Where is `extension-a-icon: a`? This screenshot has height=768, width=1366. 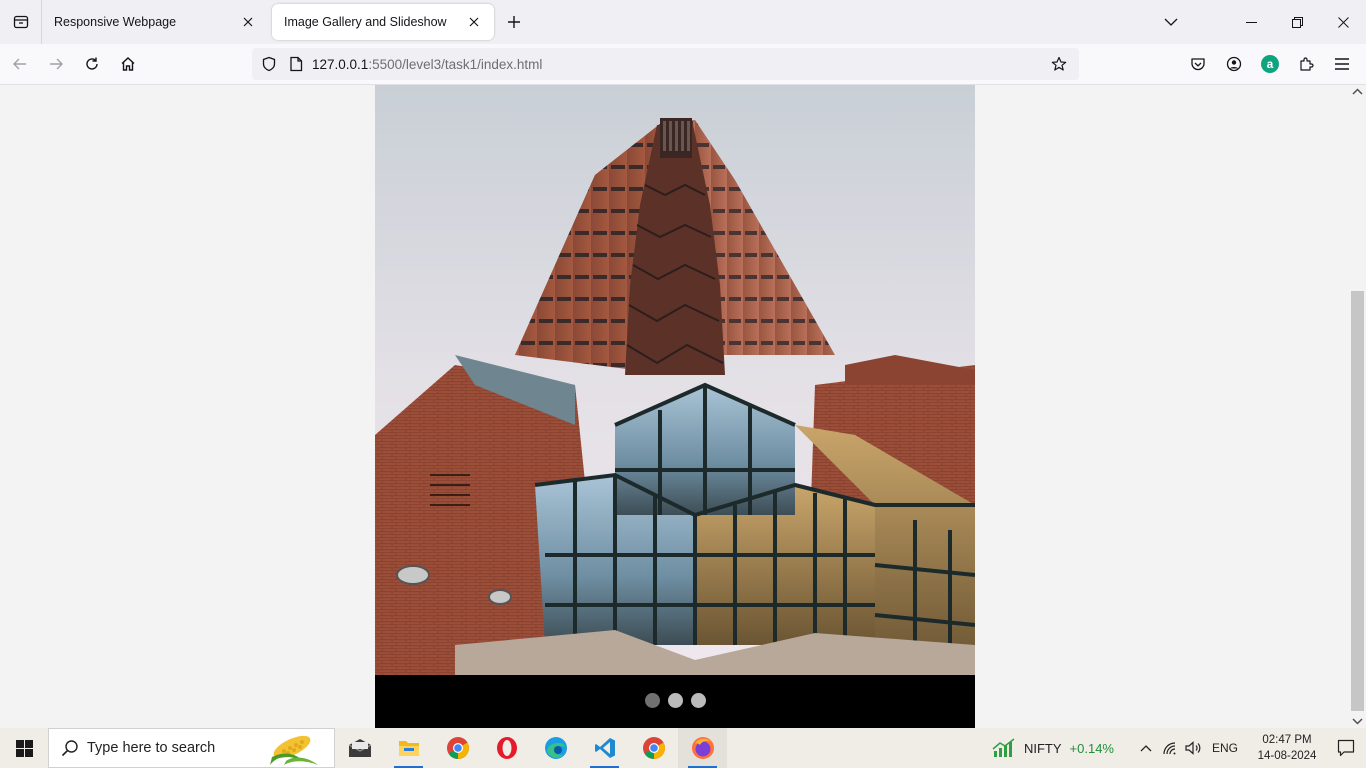
extension-a-icon: a is located at coordinates (1270, 64).